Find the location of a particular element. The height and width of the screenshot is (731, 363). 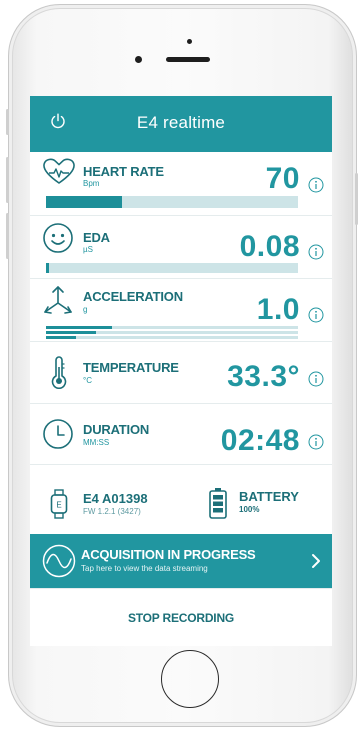

metric-row-acceleration: ACCELERATION g 1.0 is located at coordinates (181, 310).